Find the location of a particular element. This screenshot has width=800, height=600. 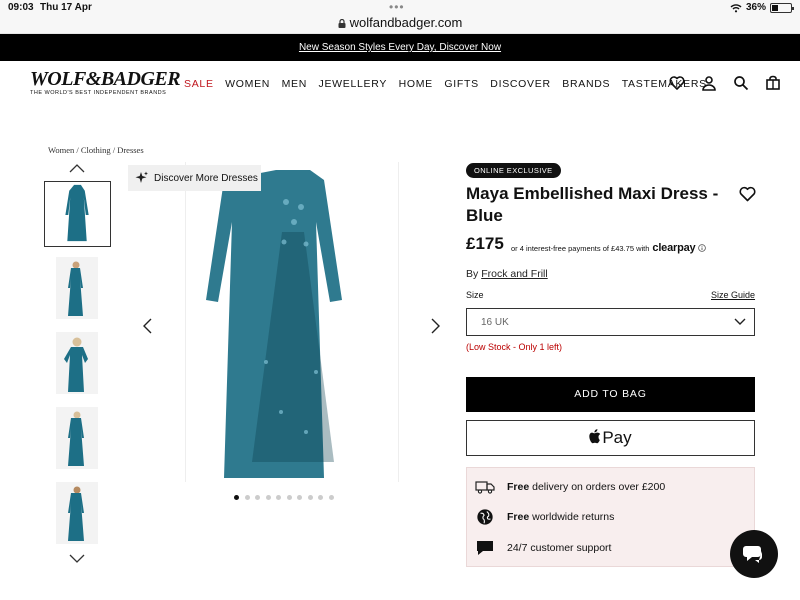

nav-item-discover: DISCOVER is located at coordinates (520, 84).